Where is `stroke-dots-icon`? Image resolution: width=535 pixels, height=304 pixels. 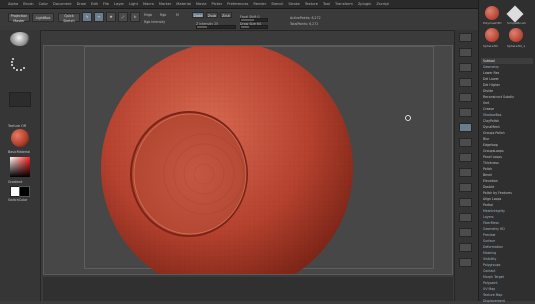
stroke-dots-icon is located at coordinates (18, 64).